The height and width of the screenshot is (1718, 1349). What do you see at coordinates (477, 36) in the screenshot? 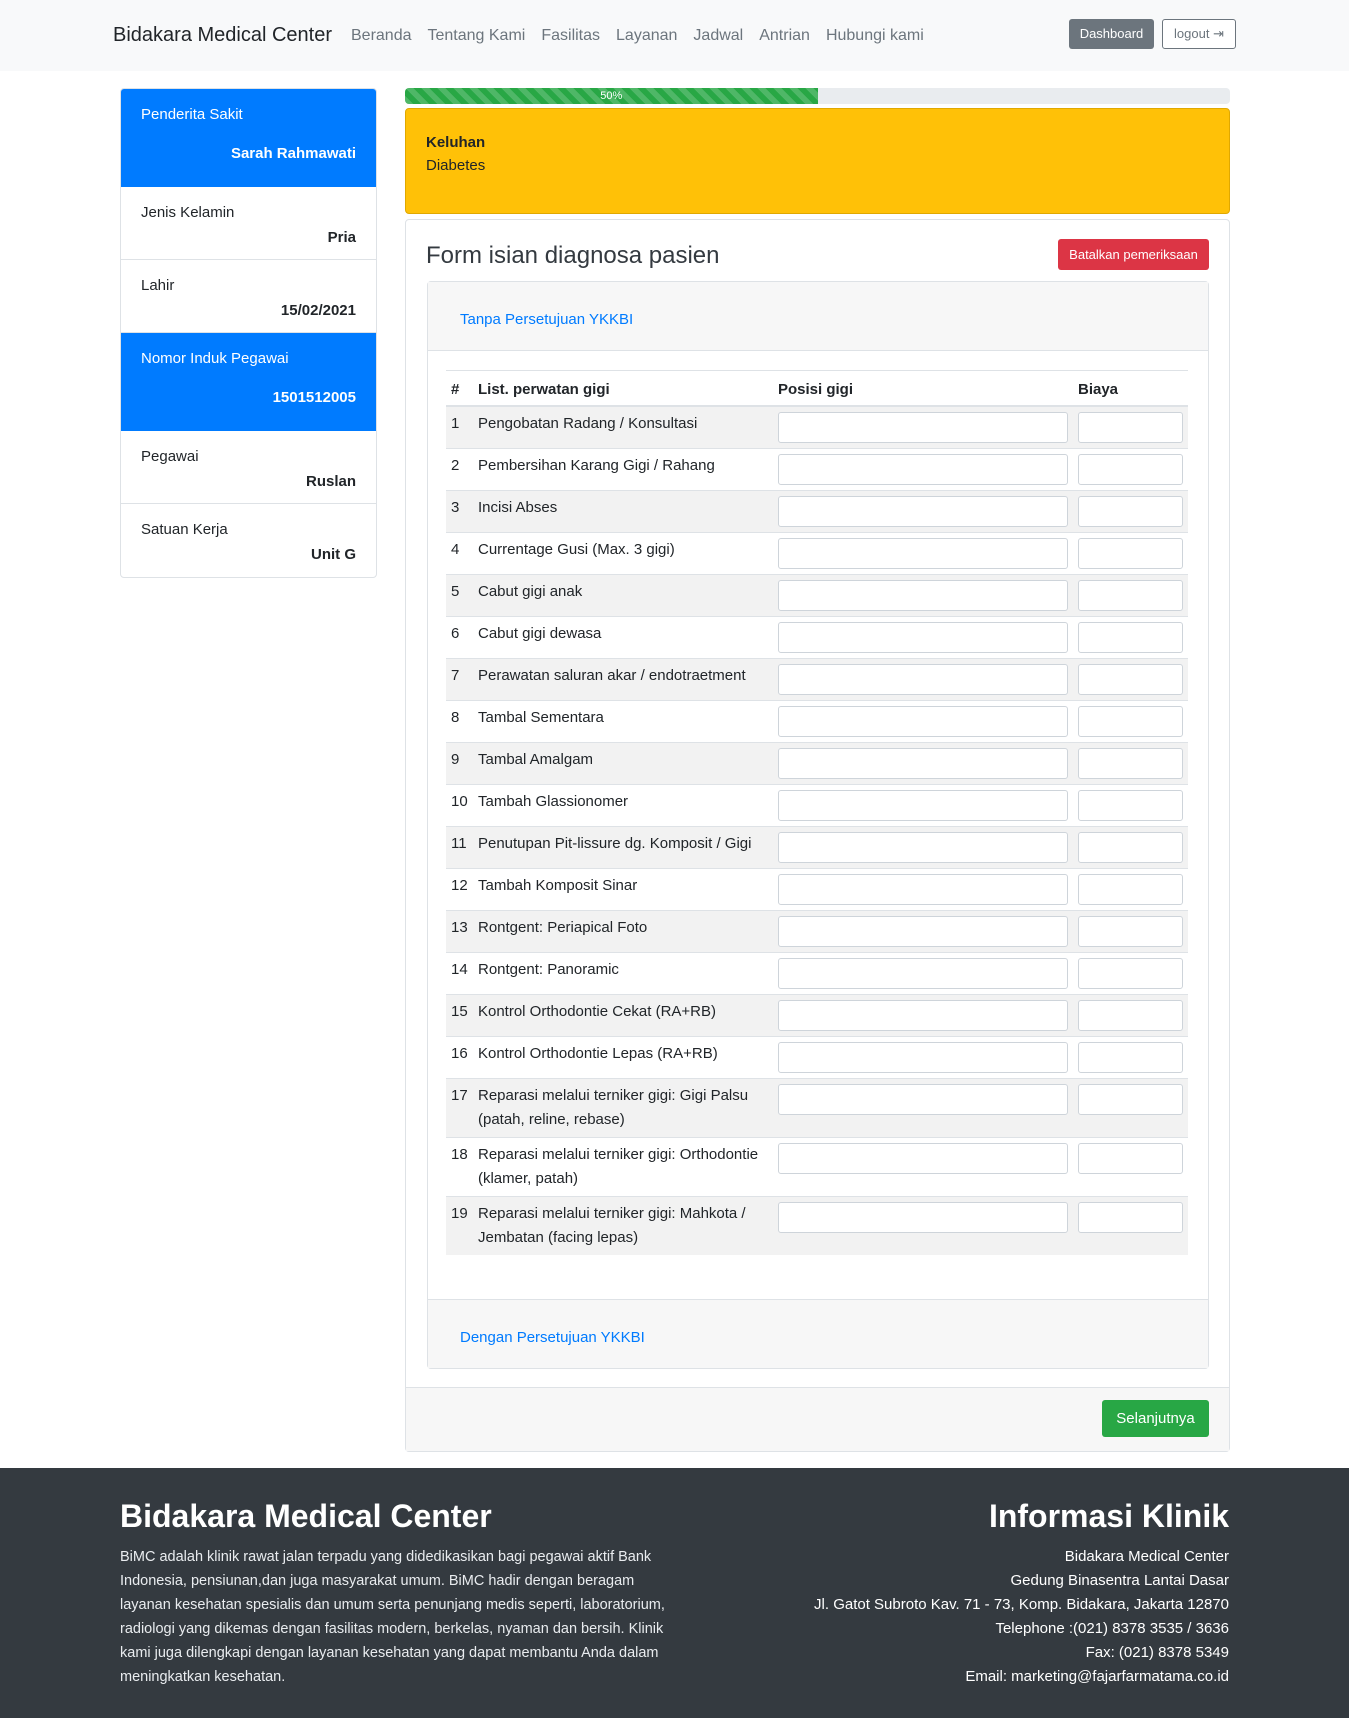
I see `nav-link-tentang-kami: Tentang Kami` at bounding box center [477, 36].